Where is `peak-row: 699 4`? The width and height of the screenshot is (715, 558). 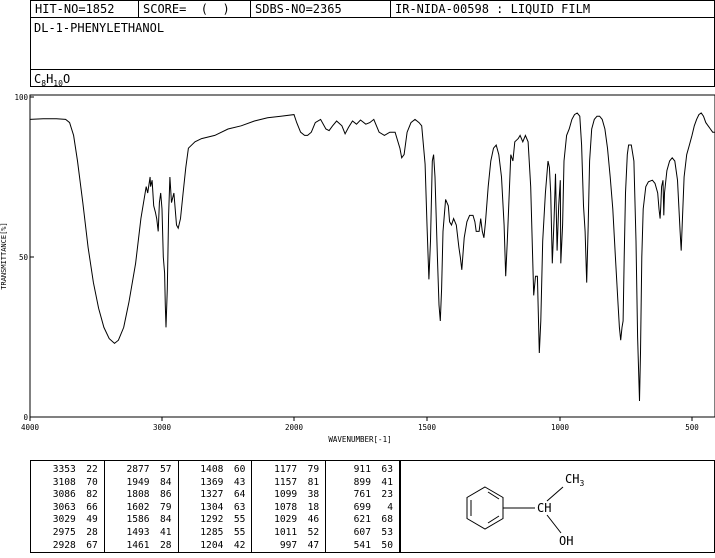 peak-row: 699 4 is located at coordinates (362, 508).